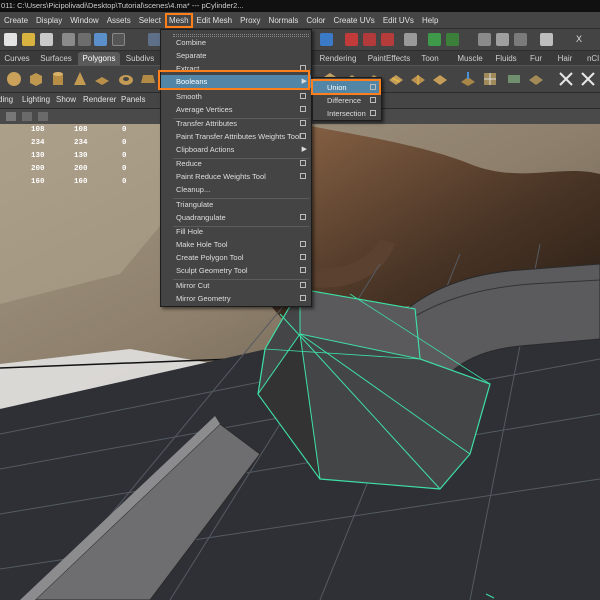  Describe the element at coordinates (520, 39) in the screenshot. I see `hypershade-icon` at that location.